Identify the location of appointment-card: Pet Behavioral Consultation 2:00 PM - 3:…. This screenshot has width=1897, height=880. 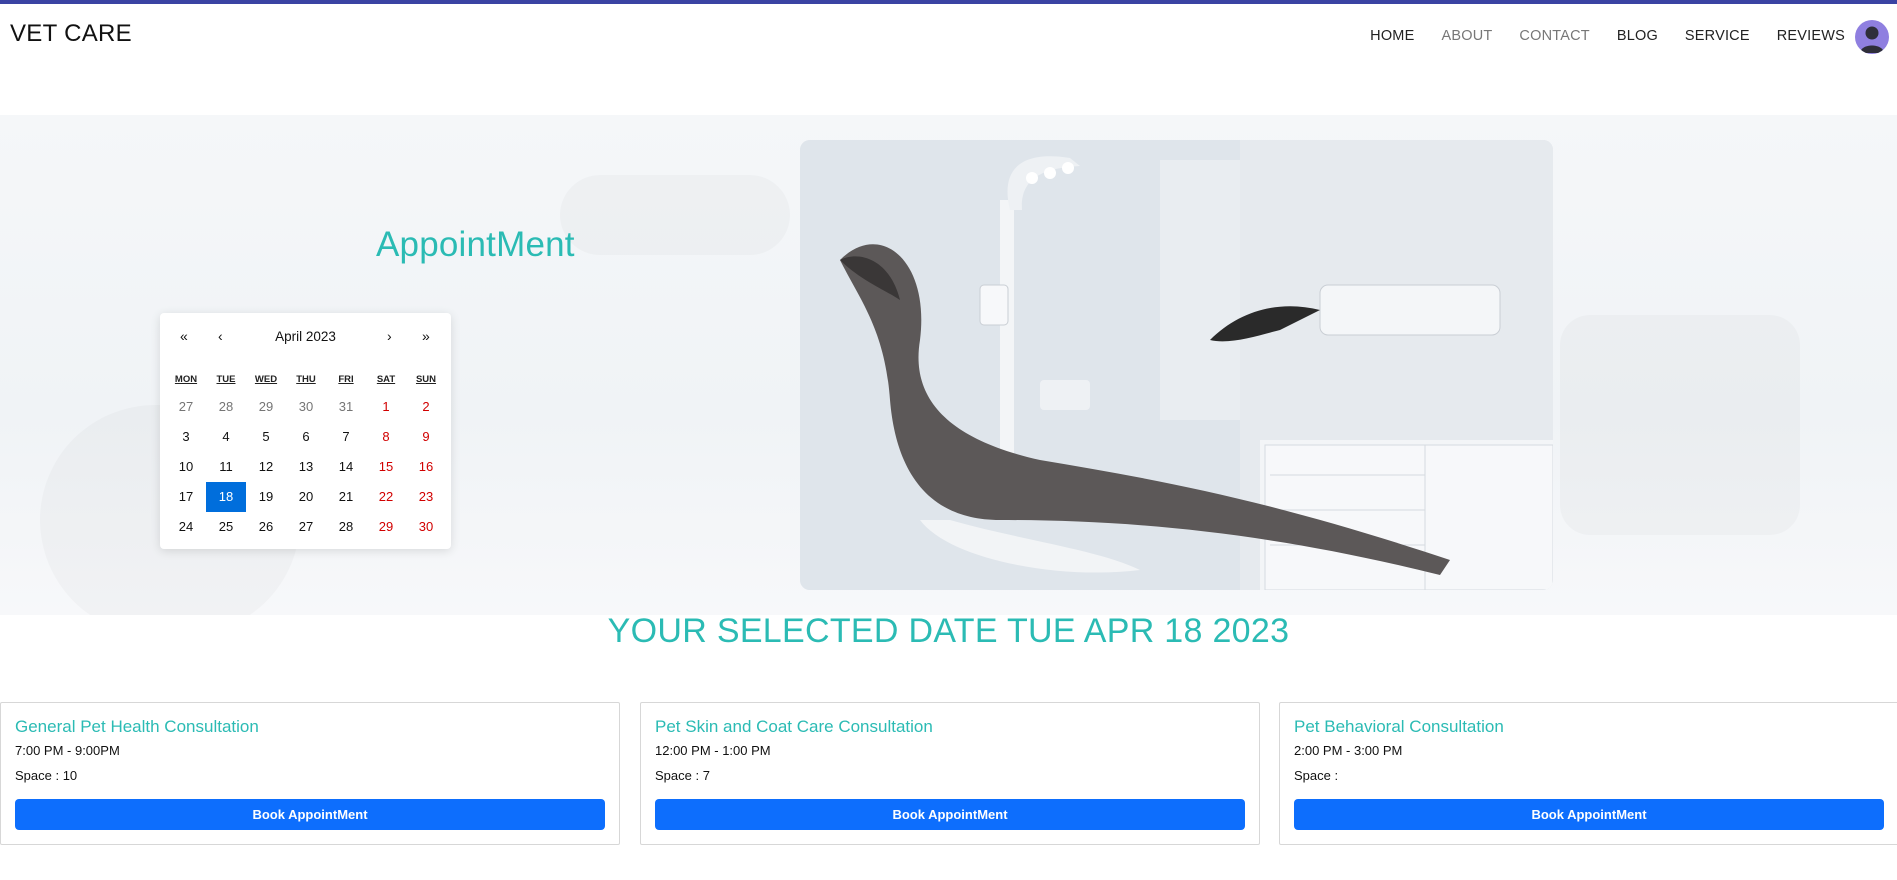
(1588, 773).